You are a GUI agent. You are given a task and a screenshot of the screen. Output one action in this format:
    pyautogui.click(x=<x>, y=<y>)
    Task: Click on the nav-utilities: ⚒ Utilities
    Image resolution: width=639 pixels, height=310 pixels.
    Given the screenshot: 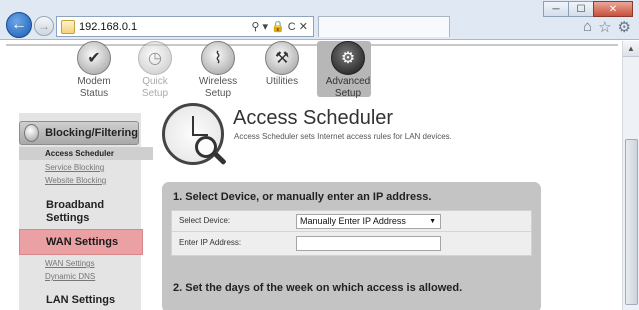 What is the action you would take?
    pyautogui.click(x=282, y=65)
    